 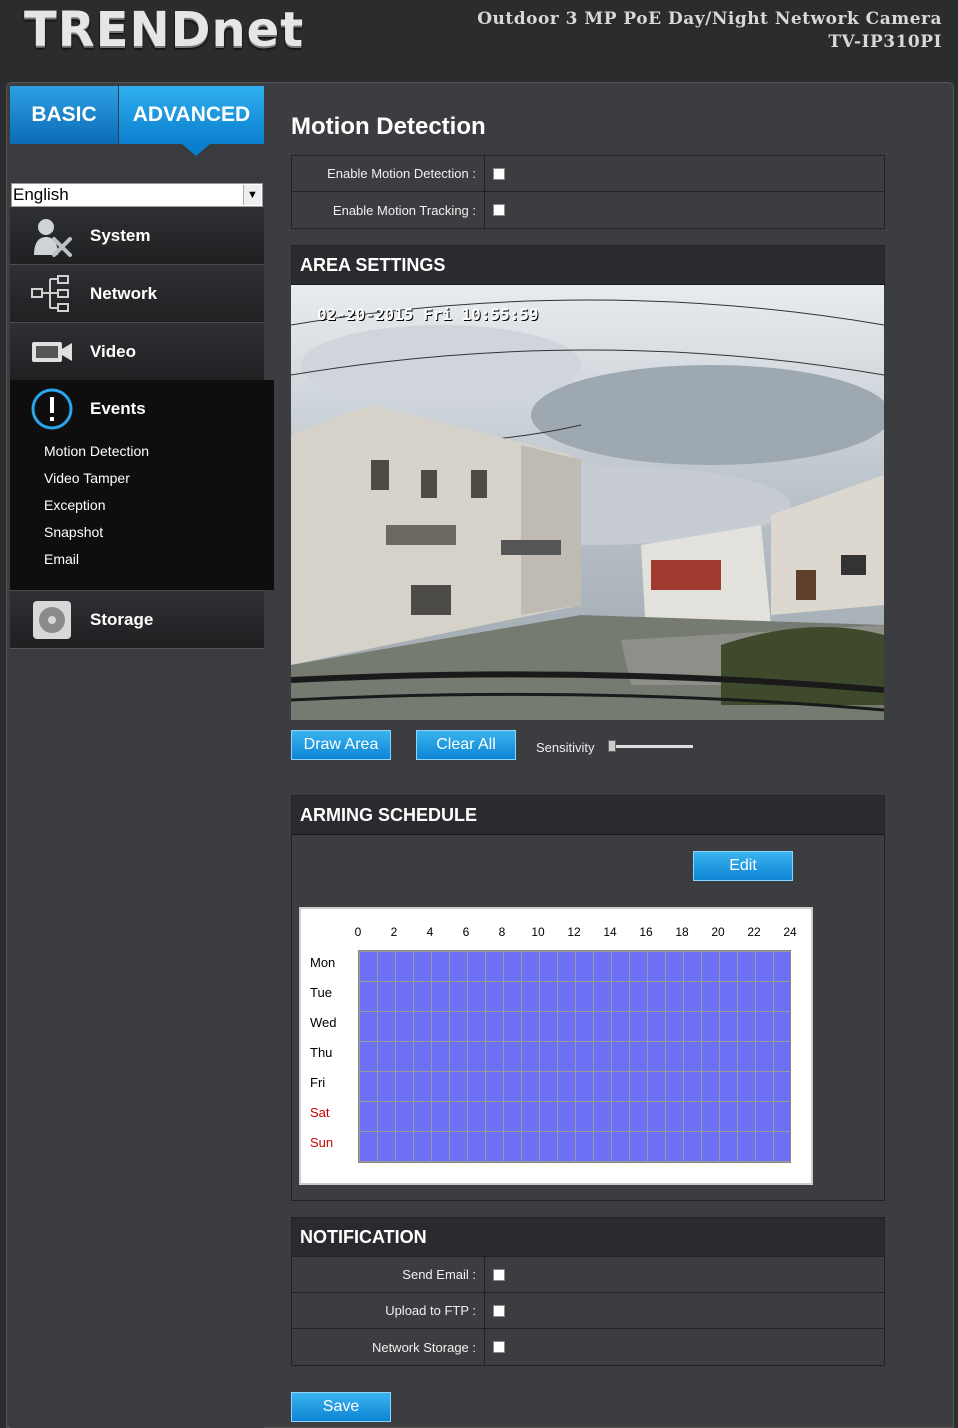 I want to click on hour-label: 4, so click(x=430, y=932).